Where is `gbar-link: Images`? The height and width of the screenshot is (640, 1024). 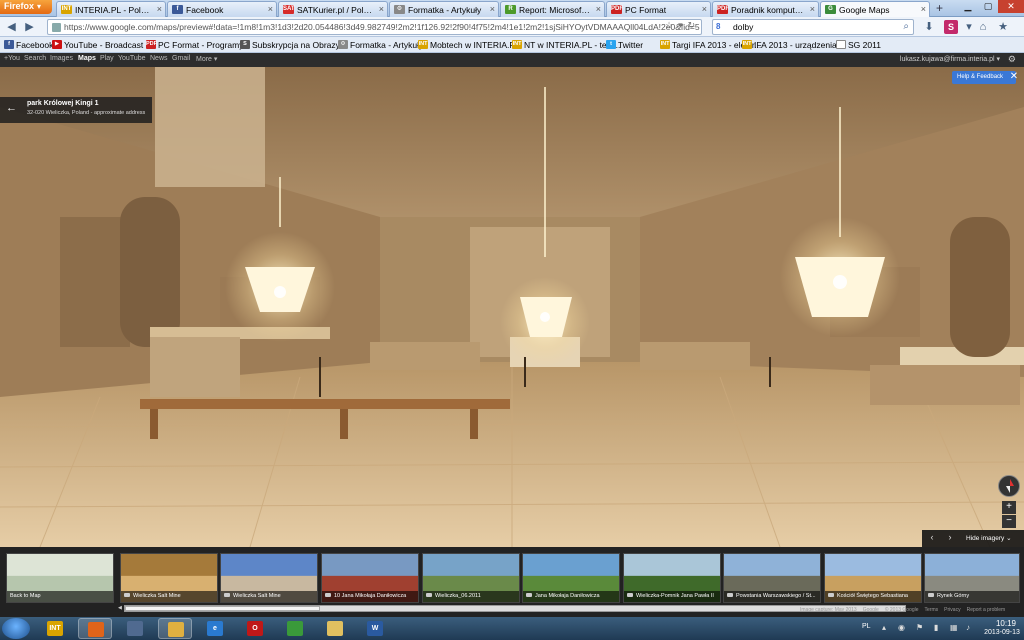
gbar-link: Images is located at coordinates (61, 58).